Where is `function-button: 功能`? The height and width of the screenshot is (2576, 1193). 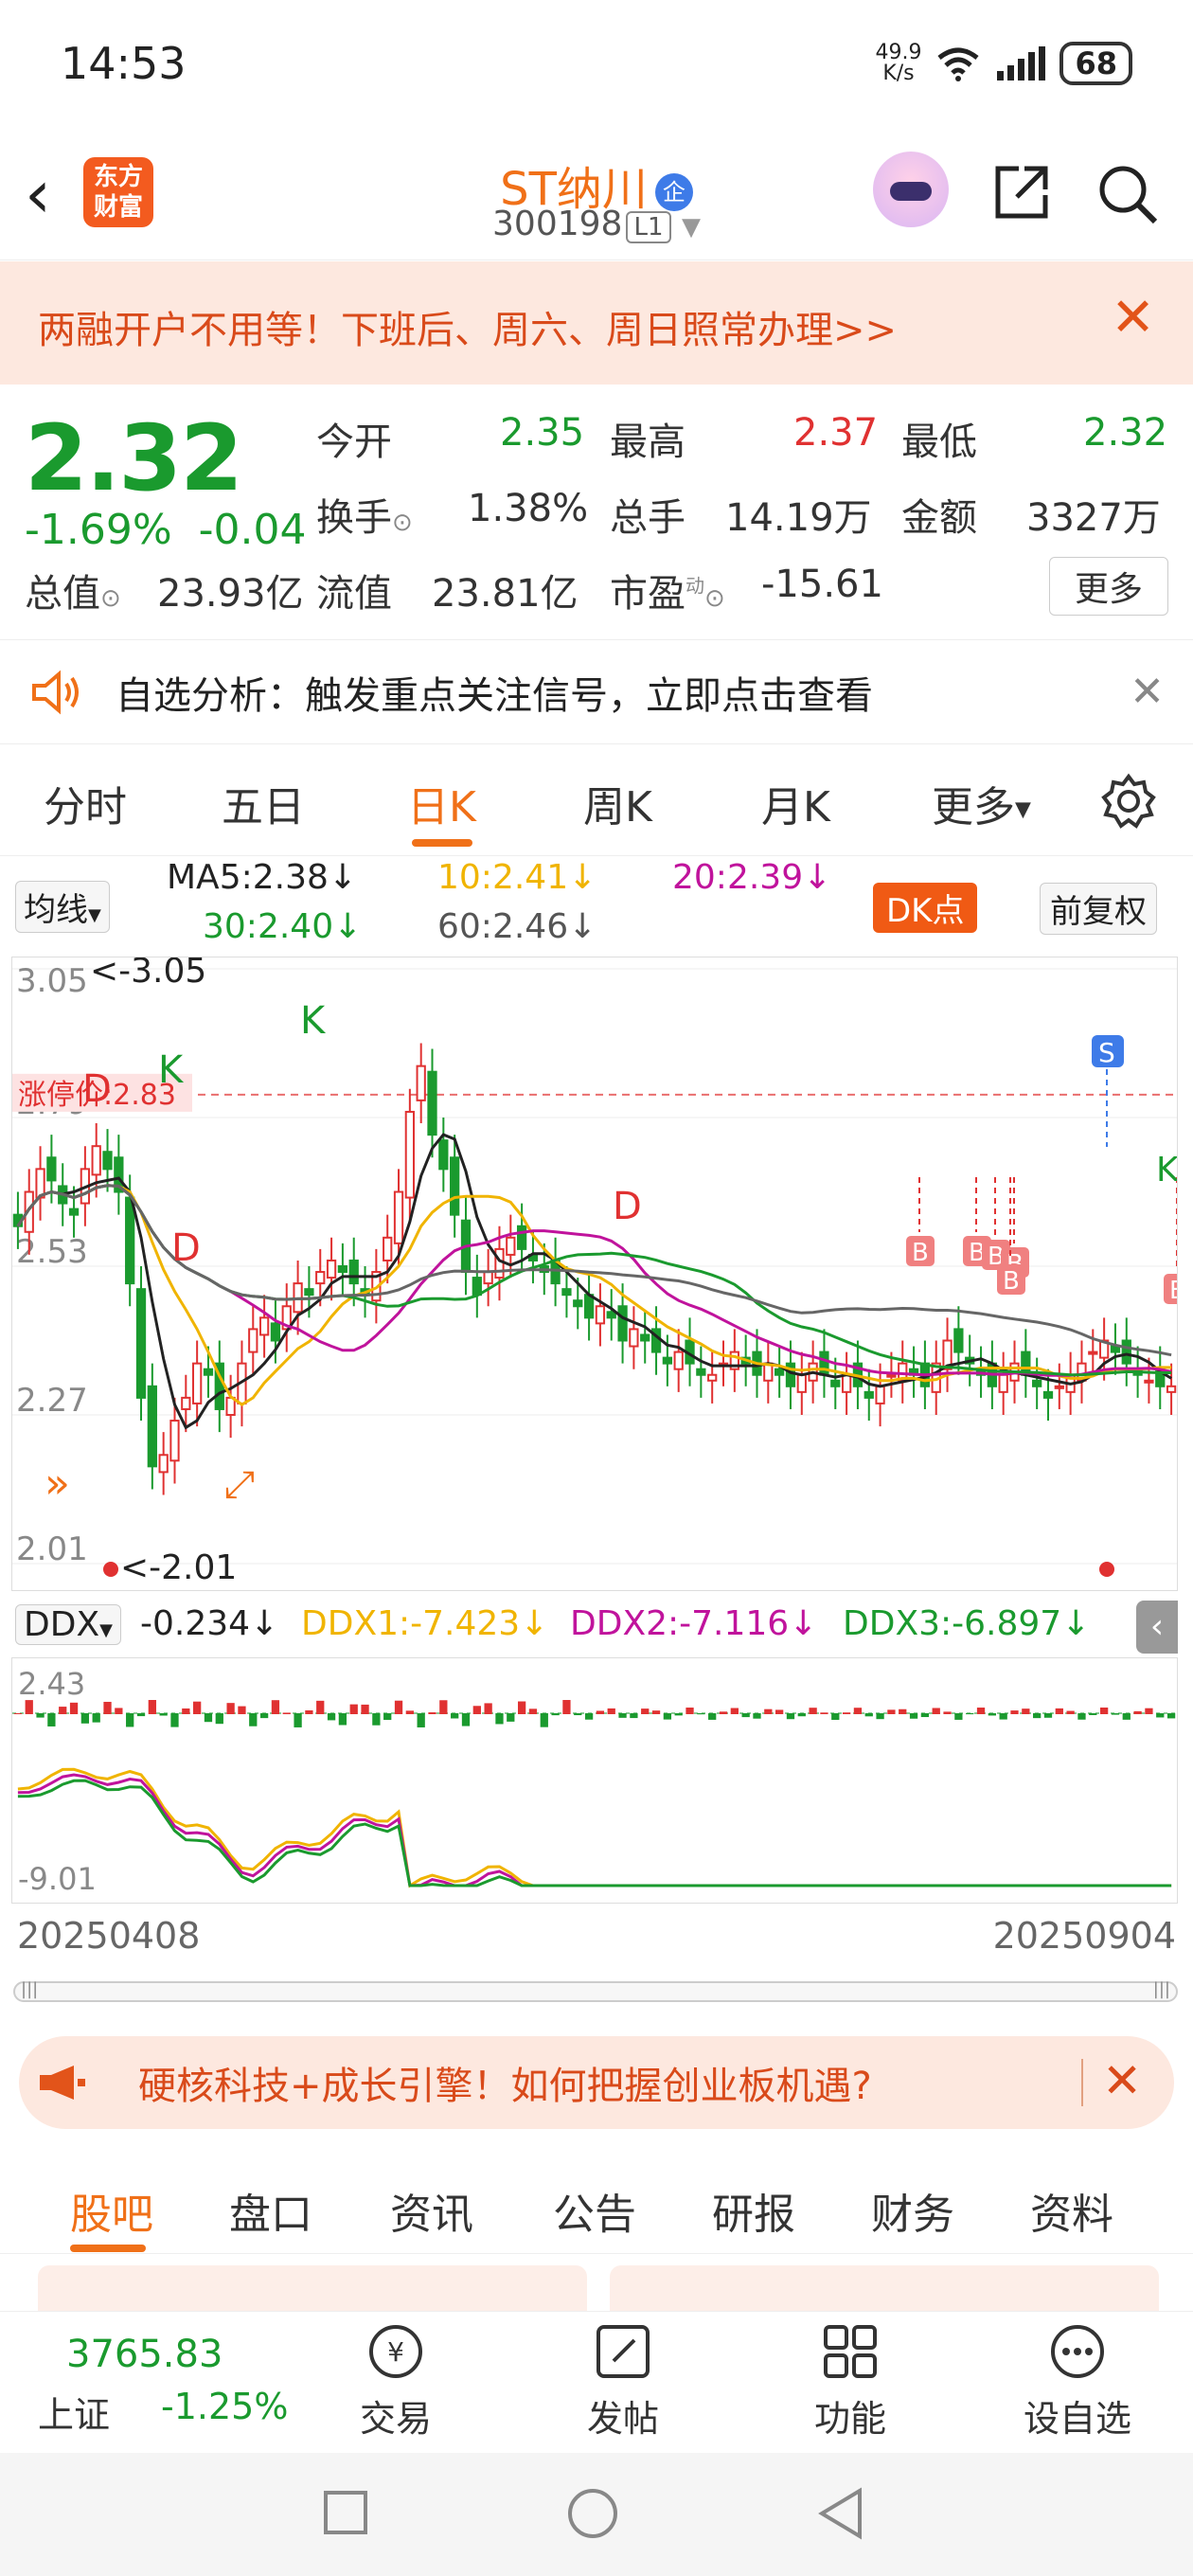
function-button: 功能 is located at coordinates (850, 2381).